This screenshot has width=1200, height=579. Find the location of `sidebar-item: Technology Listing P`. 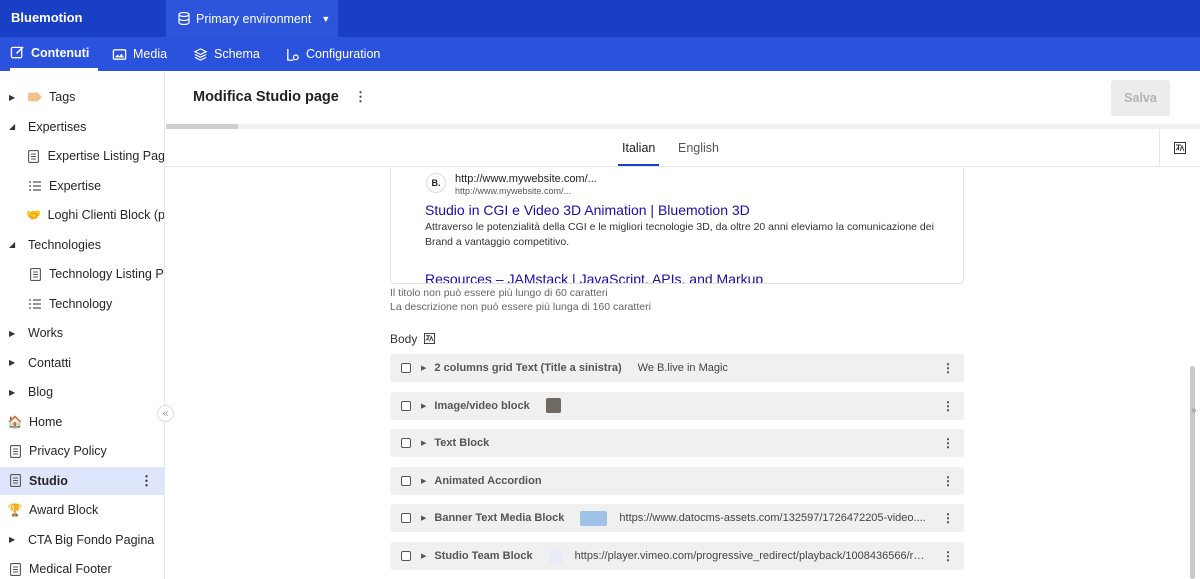

sidebar-item: Technology Listing P is located at coordinates (82, 274).